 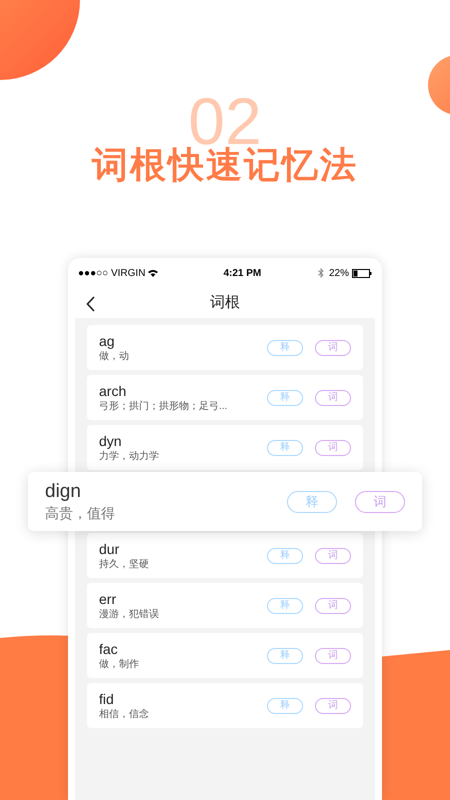 I want to click on back-icon, so click(x=91, y=304).